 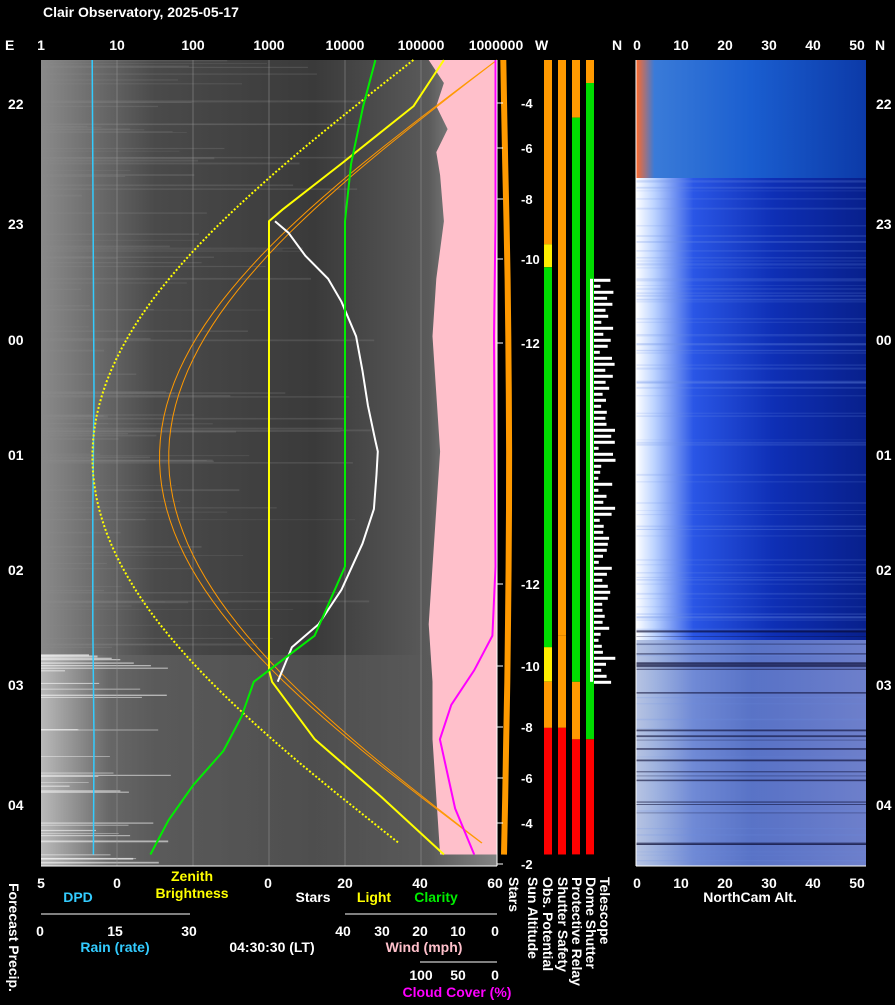 What do you see at coordinates (527, 864) in the screenshot?
I see `sun-tick-label: -2` at bounding box center [527, 864].